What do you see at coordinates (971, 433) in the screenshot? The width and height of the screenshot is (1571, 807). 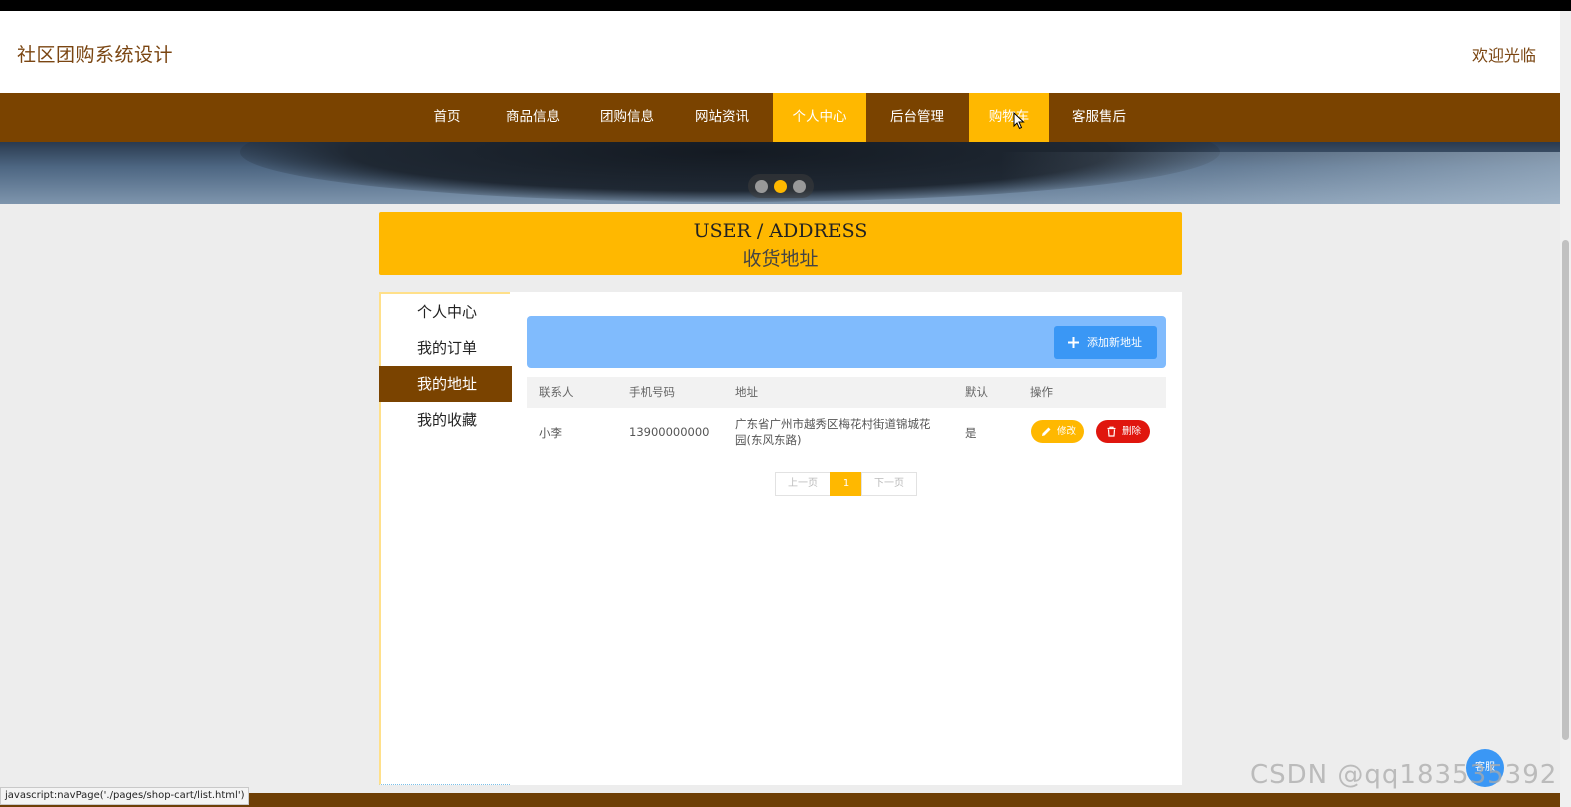 I see `cell-default: 是` at bounding box center [971, 433].